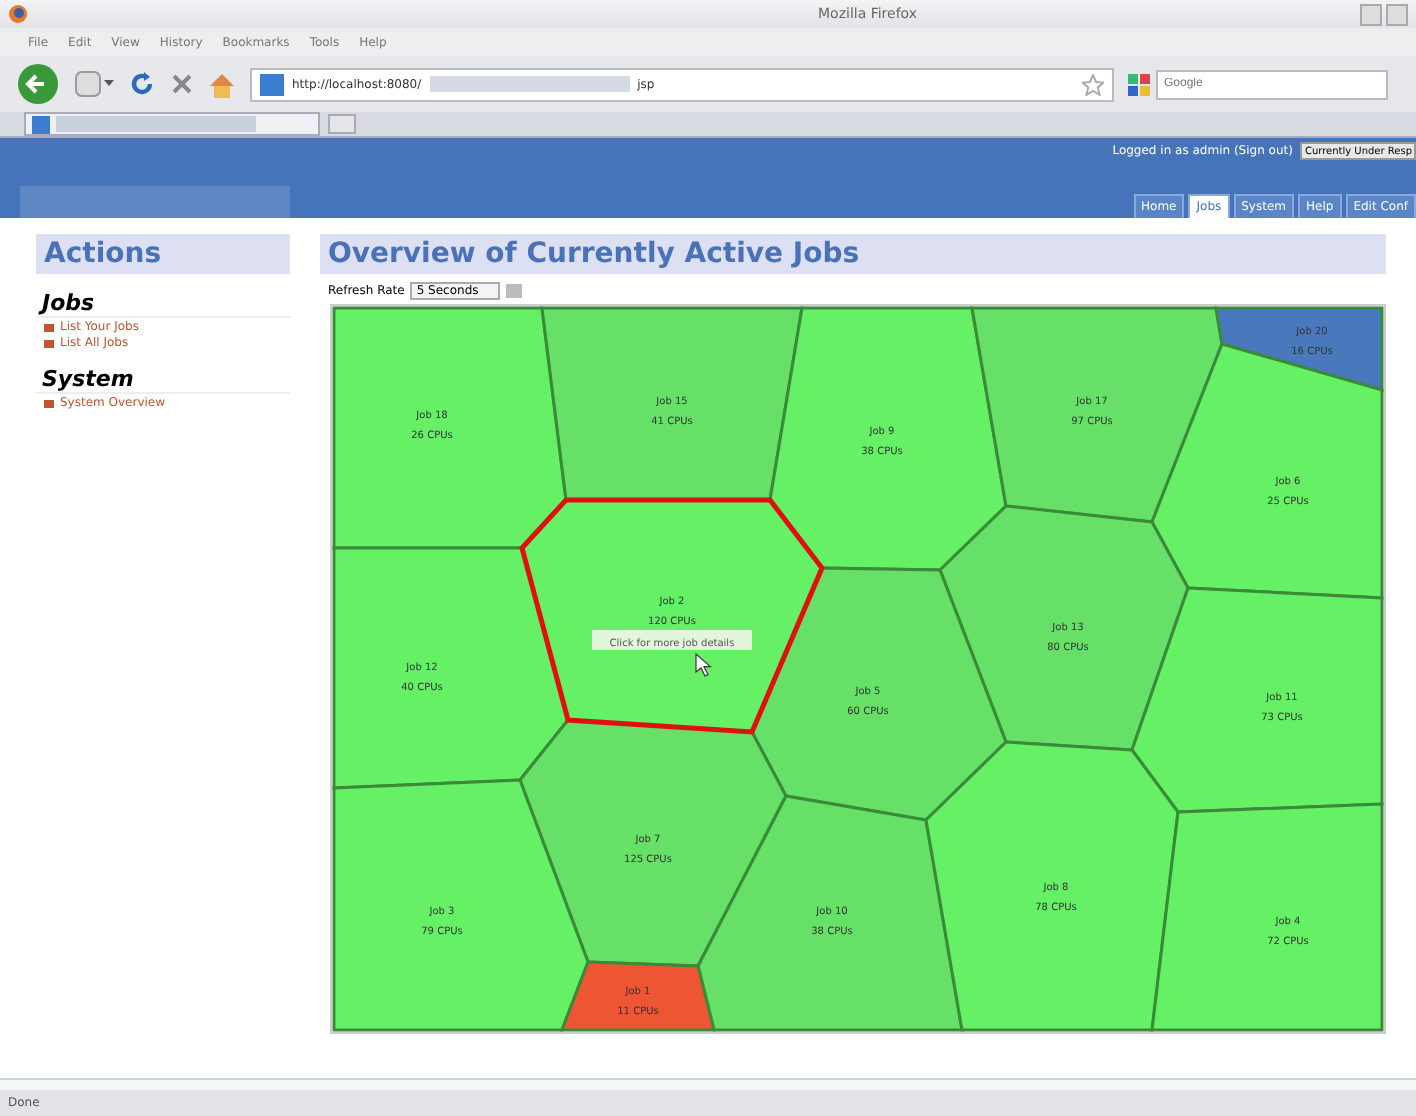 The height and width of the screenshot is (1116, 1416). What do you see at coordinates (222, 84) in the screenshot?
I see `home-icon` at bounding box center [222, 84].